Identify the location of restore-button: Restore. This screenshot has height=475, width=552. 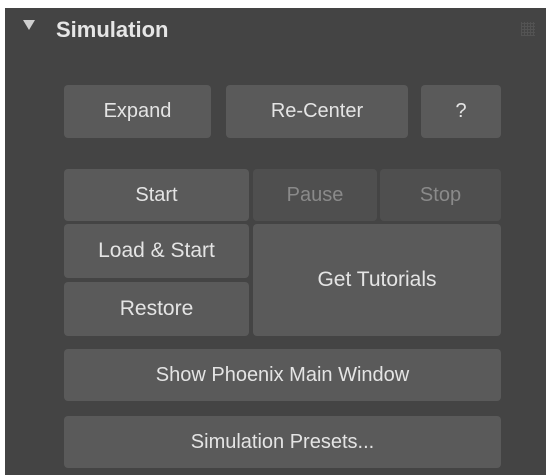
(156, 309).